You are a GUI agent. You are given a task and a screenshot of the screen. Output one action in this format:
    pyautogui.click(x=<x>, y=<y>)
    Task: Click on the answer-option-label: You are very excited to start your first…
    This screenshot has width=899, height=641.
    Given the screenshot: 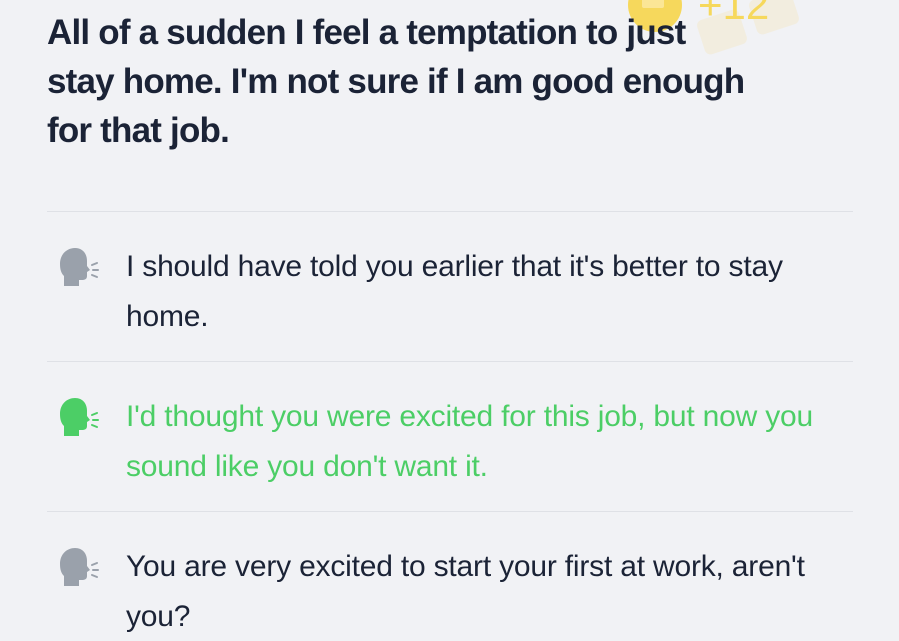 What is the action you would take?
    pyautogui.click(x=465, y=591)
    